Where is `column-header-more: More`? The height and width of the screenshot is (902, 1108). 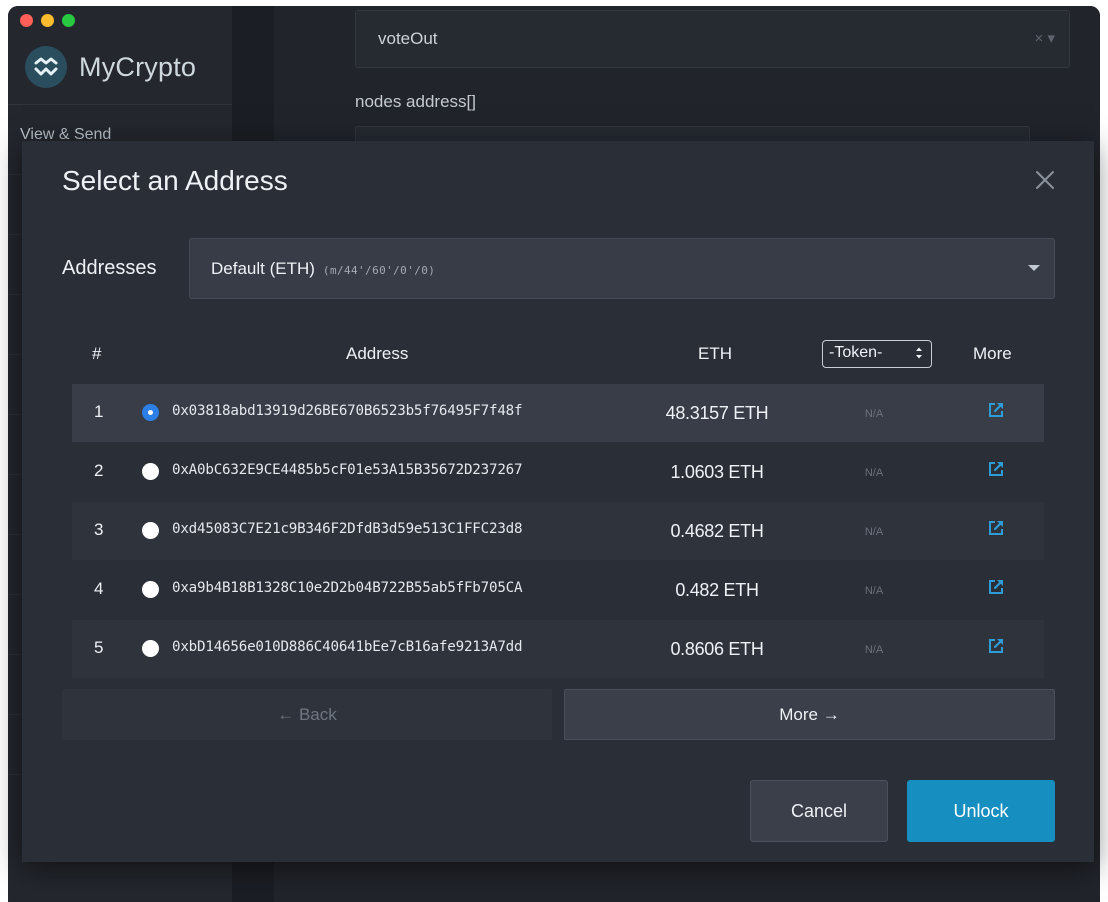
column-header-more: More is located at coordinates (992, 353).